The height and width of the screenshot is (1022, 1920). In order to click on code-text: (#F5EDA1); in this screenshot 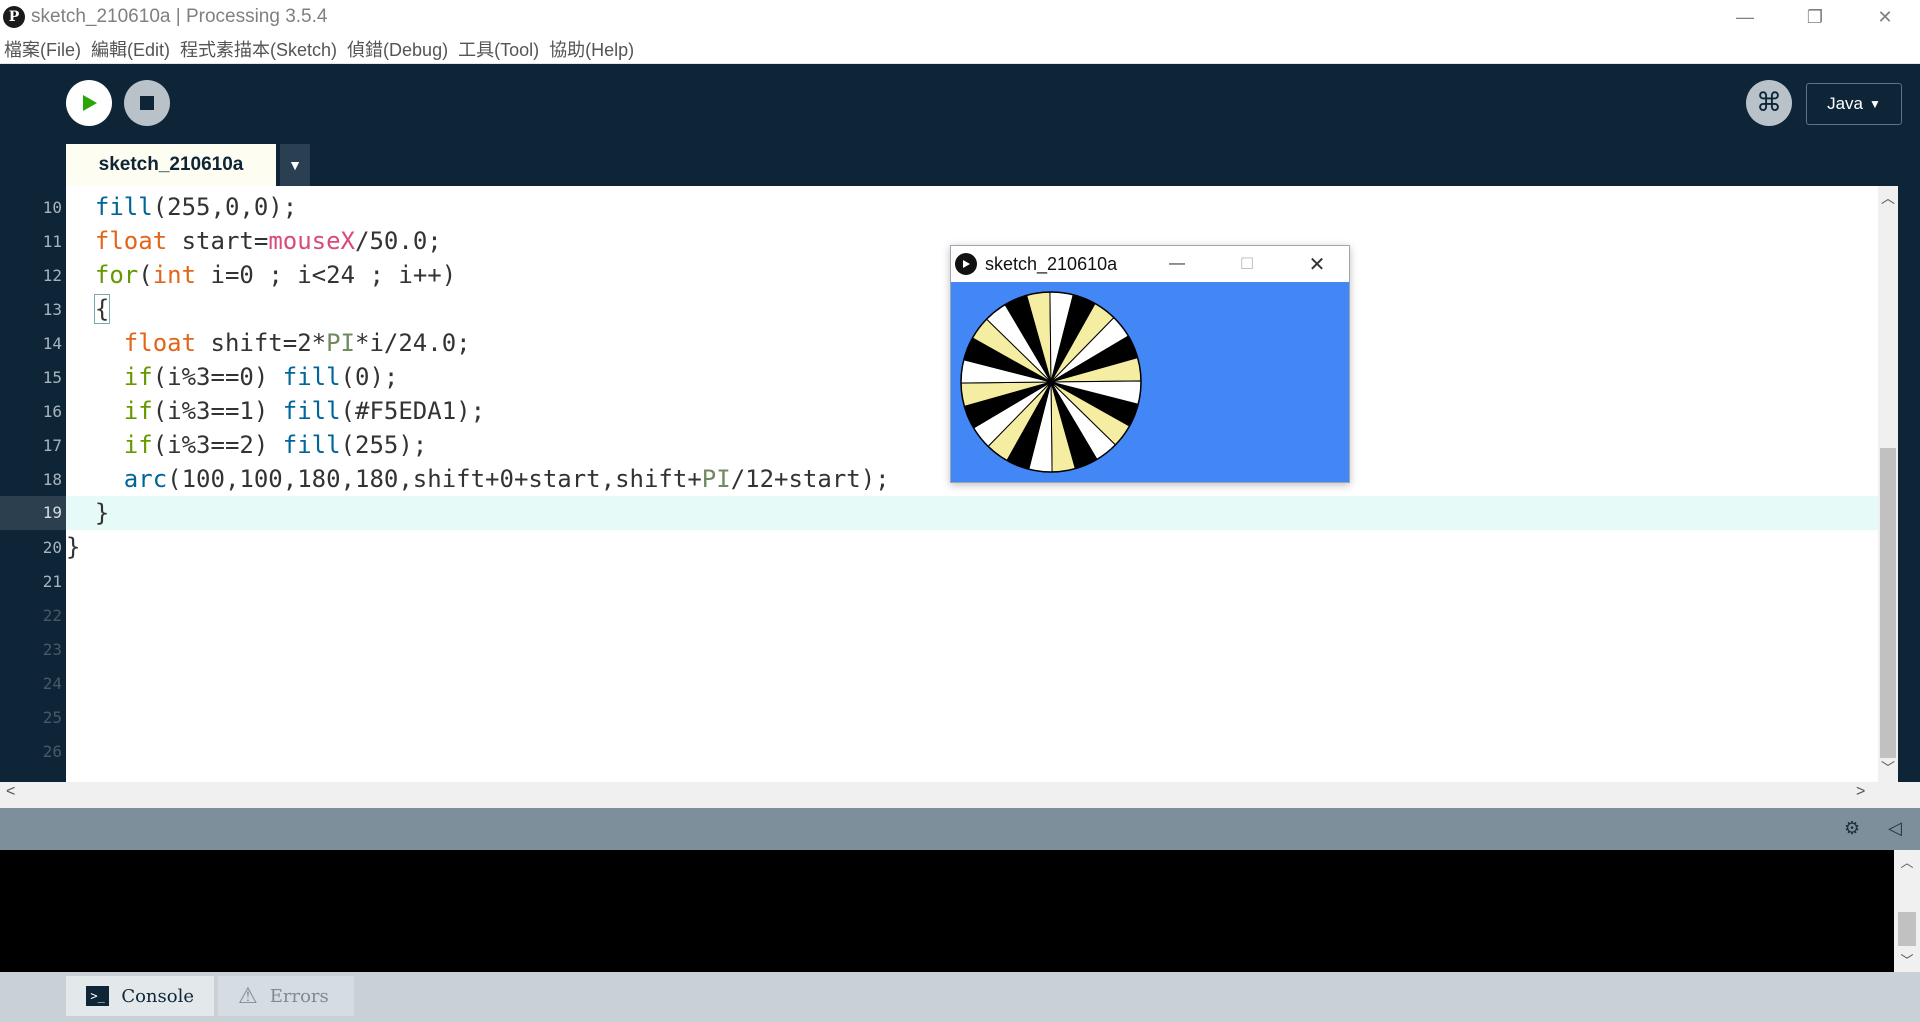, I will do `click(413, 411)`.